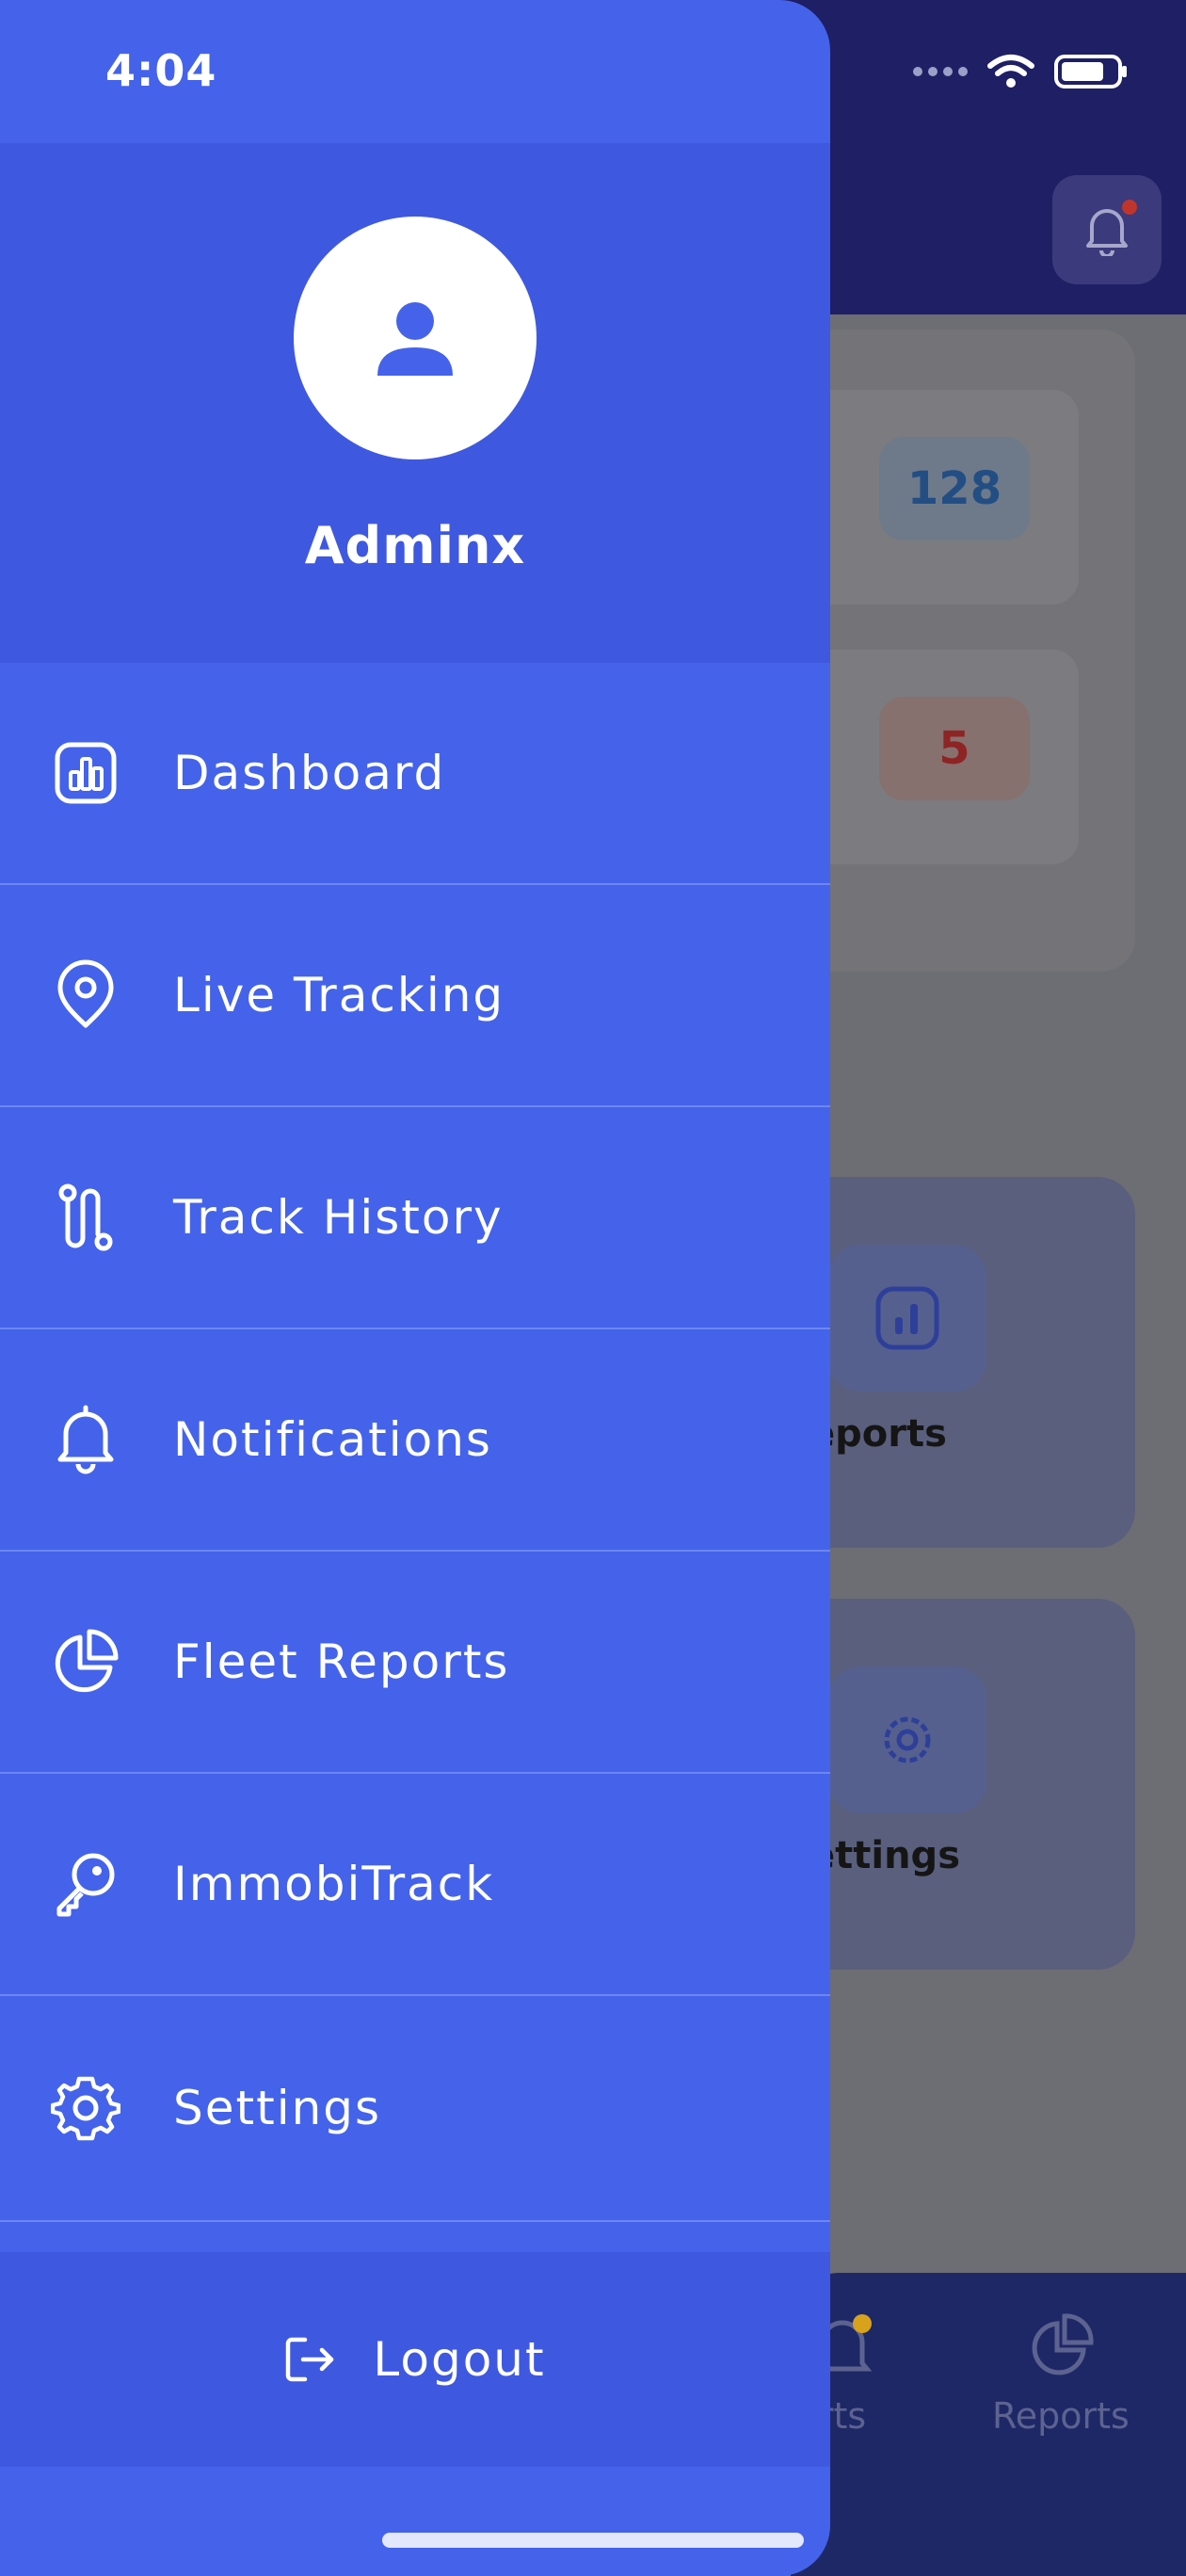  I want to click on status-time: 4:04, so click(161, 70).